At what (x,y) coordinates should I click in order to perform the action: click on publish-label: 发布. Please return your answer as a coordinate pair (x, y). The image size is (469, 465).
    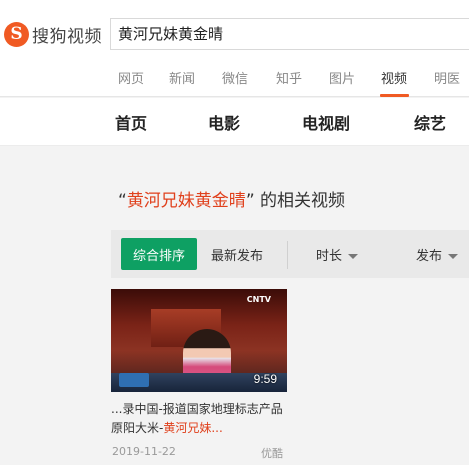
    Looking at the image, I should click on (429, 256).